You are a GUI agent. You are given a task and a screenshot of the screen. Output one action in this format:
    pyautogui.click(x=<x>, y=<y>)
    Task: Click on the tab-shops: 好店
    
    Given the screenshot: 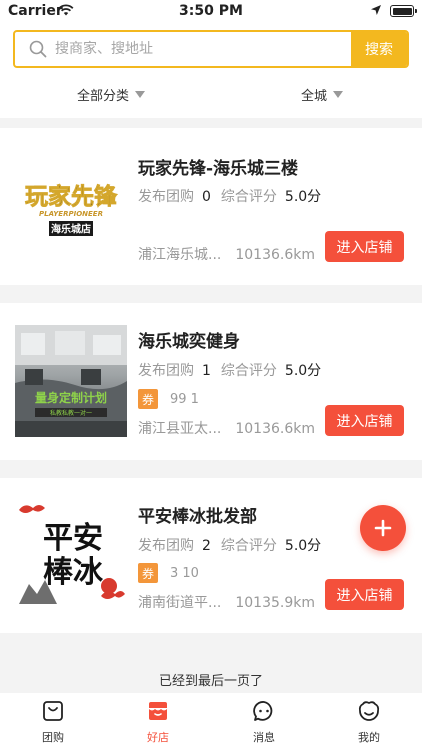 What is the action you would take?
    pyautogui.click(x=158, y=722)
    